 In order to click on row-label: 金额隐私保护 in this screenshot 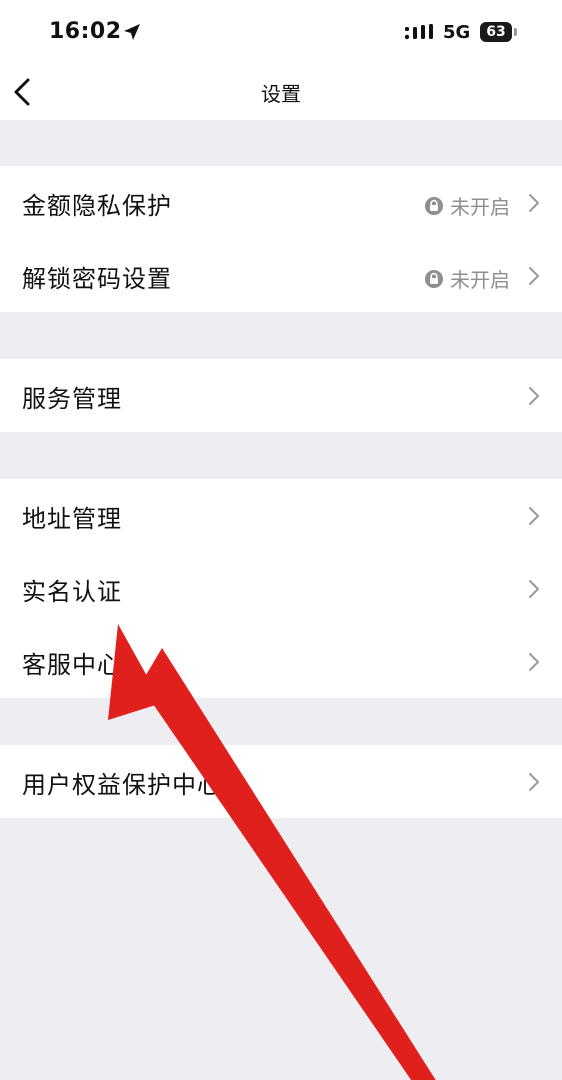, I will do `click(97, 206)`.